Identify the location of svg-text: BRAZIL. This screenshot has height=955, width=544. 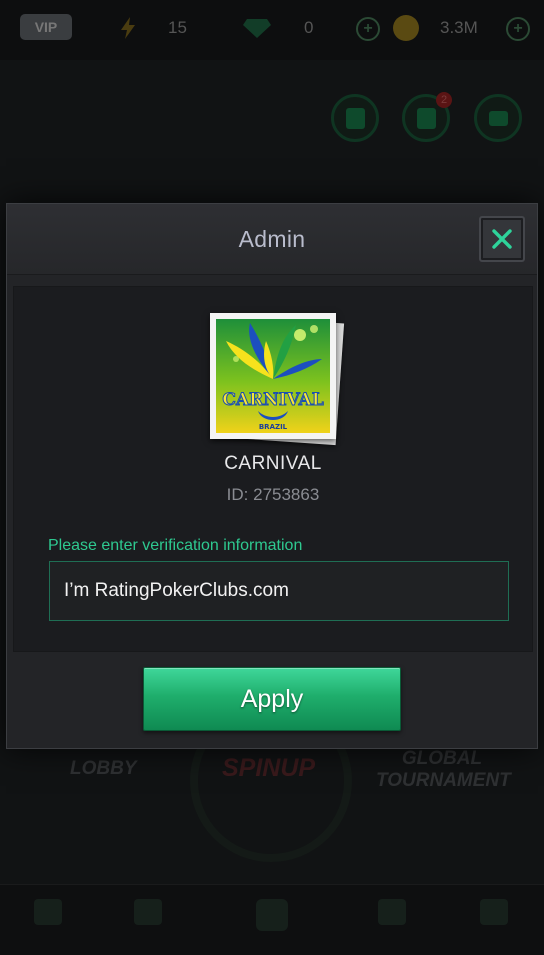
(273, 427).